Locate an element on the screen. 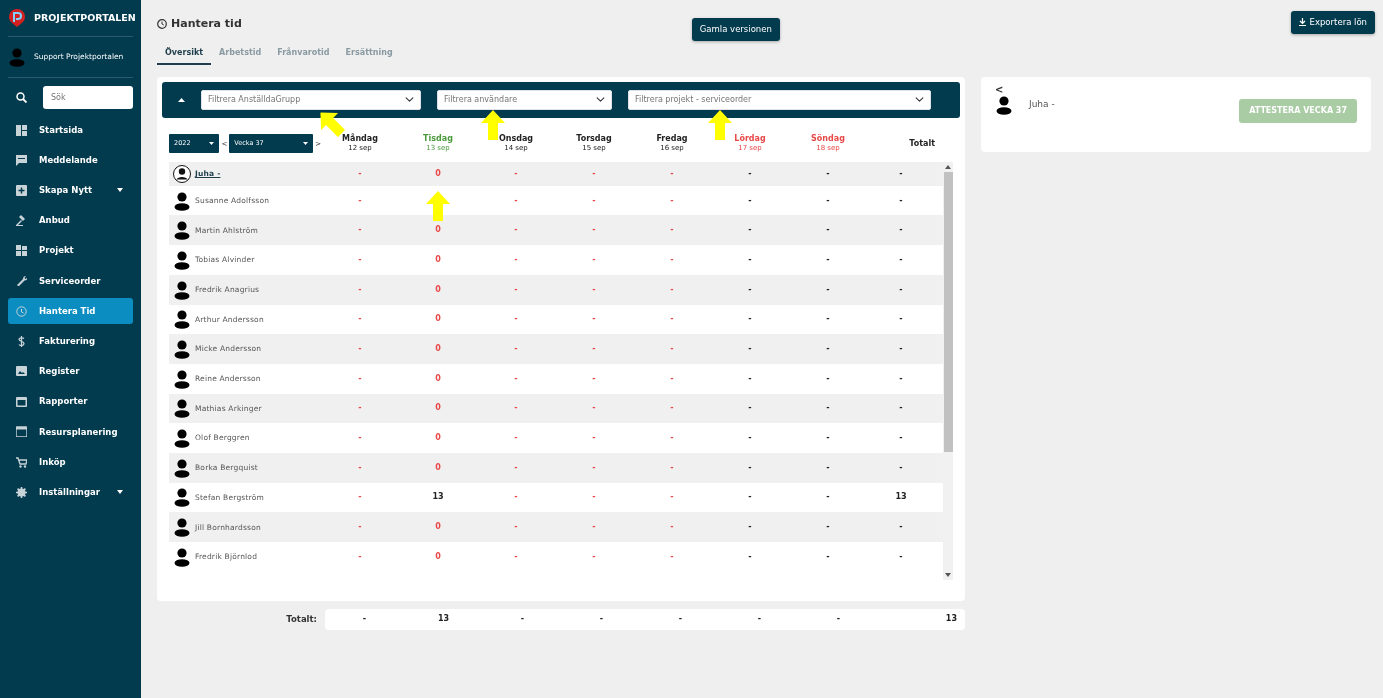  download-icon is located at coordinates (1302, 22).